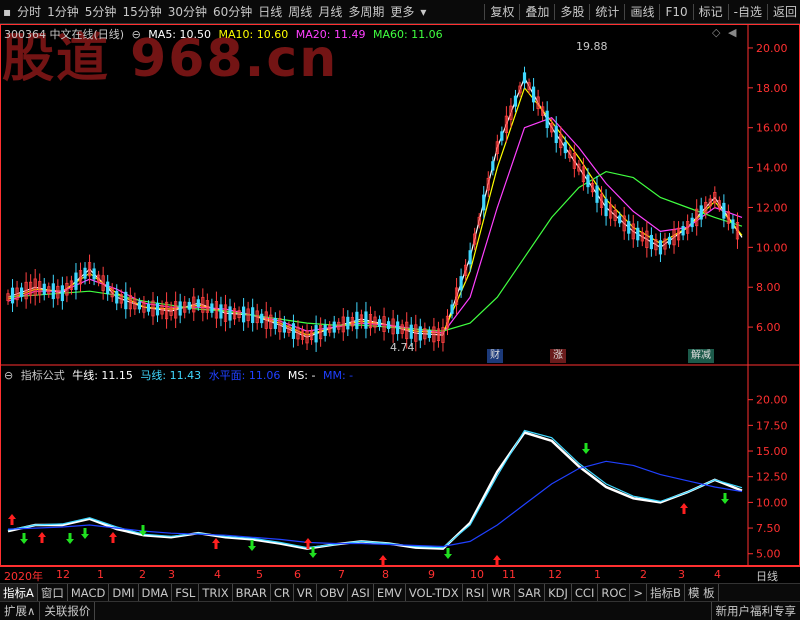  Describe the element at coordinates (305, 592) in the screenshot. I see `indicator-tab-9: VR` at that location.